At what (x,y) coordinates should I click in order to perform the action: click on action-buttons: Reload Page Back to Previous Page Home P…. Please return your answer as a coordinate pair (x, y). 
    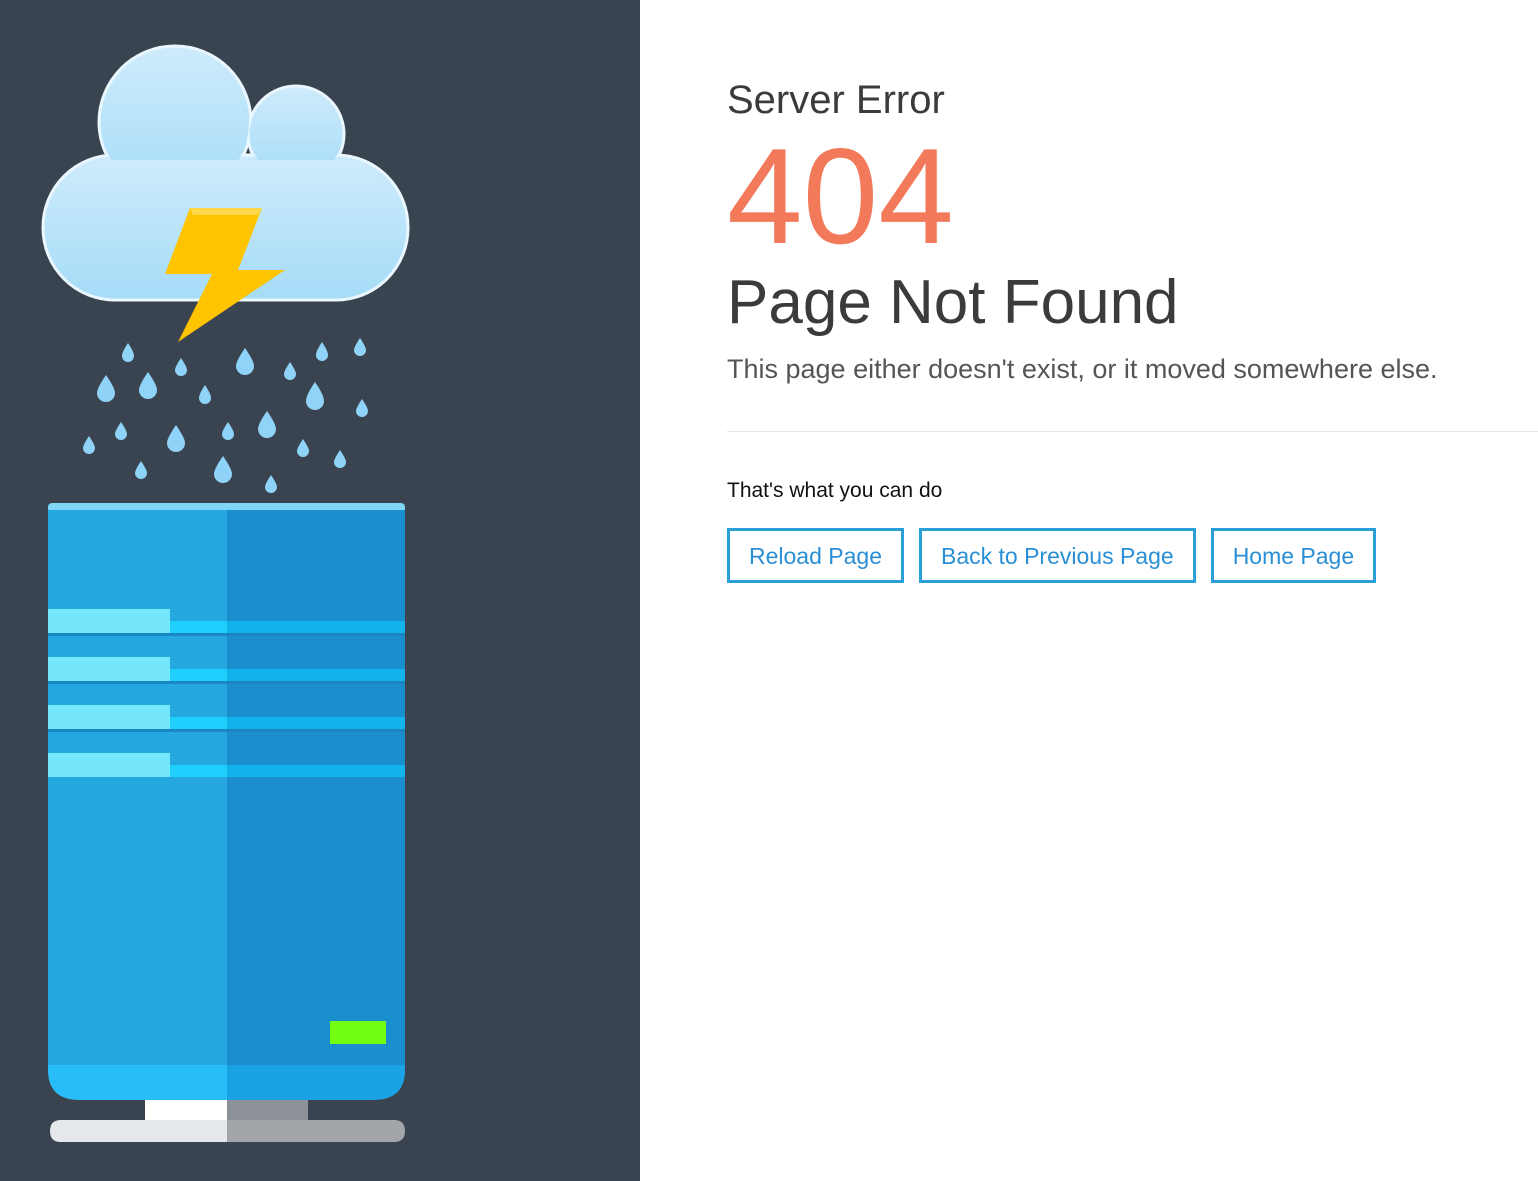
    Looking at the image, I should click on (1132, 555).